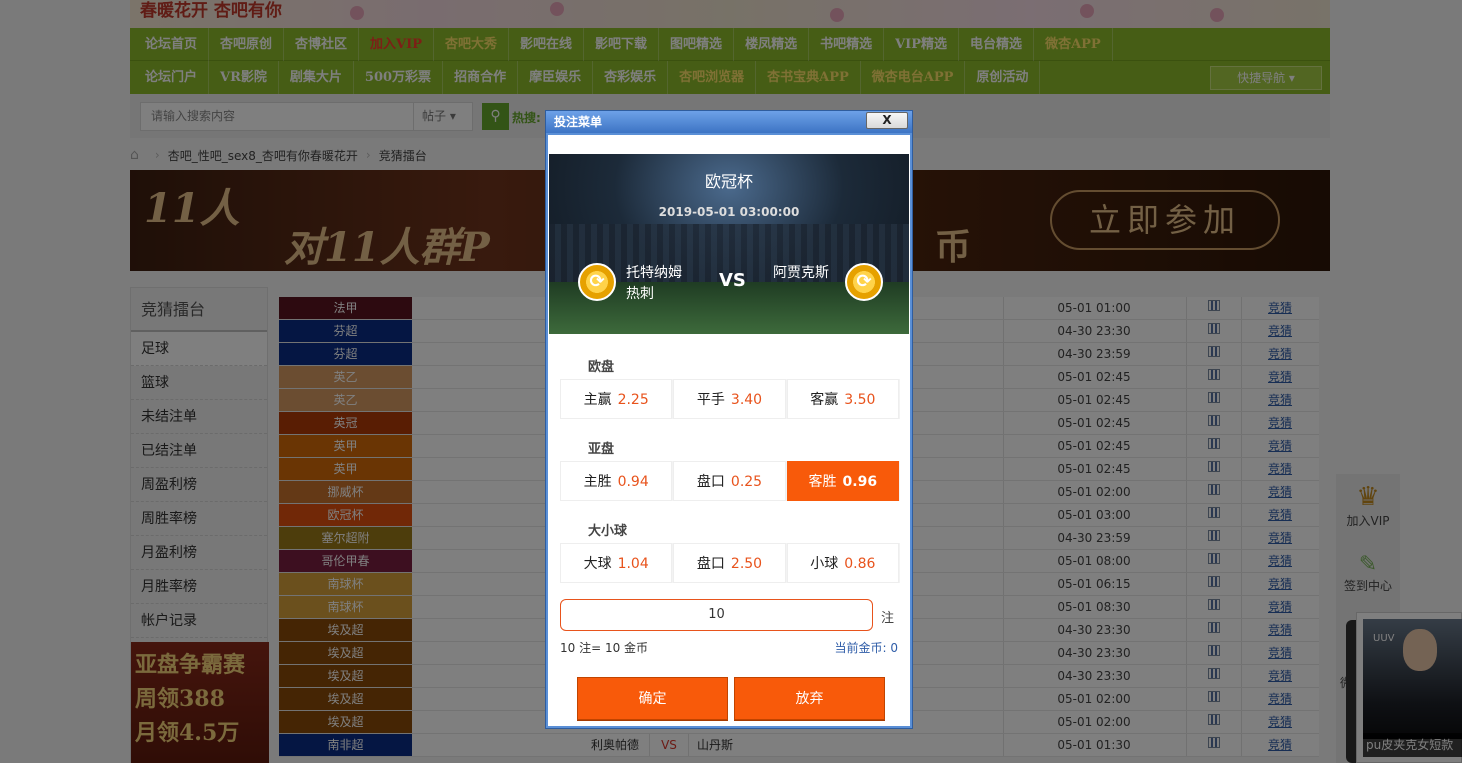 Image resolution: width=1462 pixels, height=763 pixels. I want to click on odds-under: 小球 0.86, so click(842, 563).